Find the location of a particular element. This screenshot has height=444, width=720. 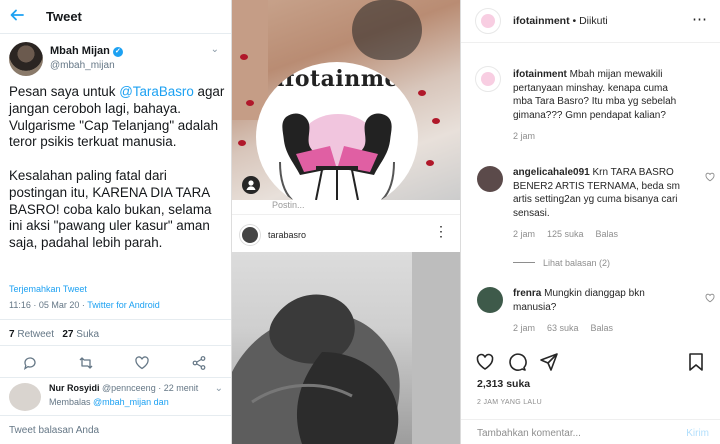

comment-meta: 2 jam 125 suka Balas is located at coordinates (598, 235).